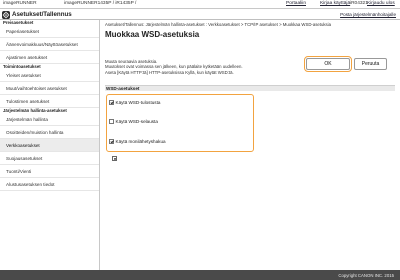  Describe the element at coordinates (370, 64) in the screenshot. I see `cancel-button: Peruuta` at that location.